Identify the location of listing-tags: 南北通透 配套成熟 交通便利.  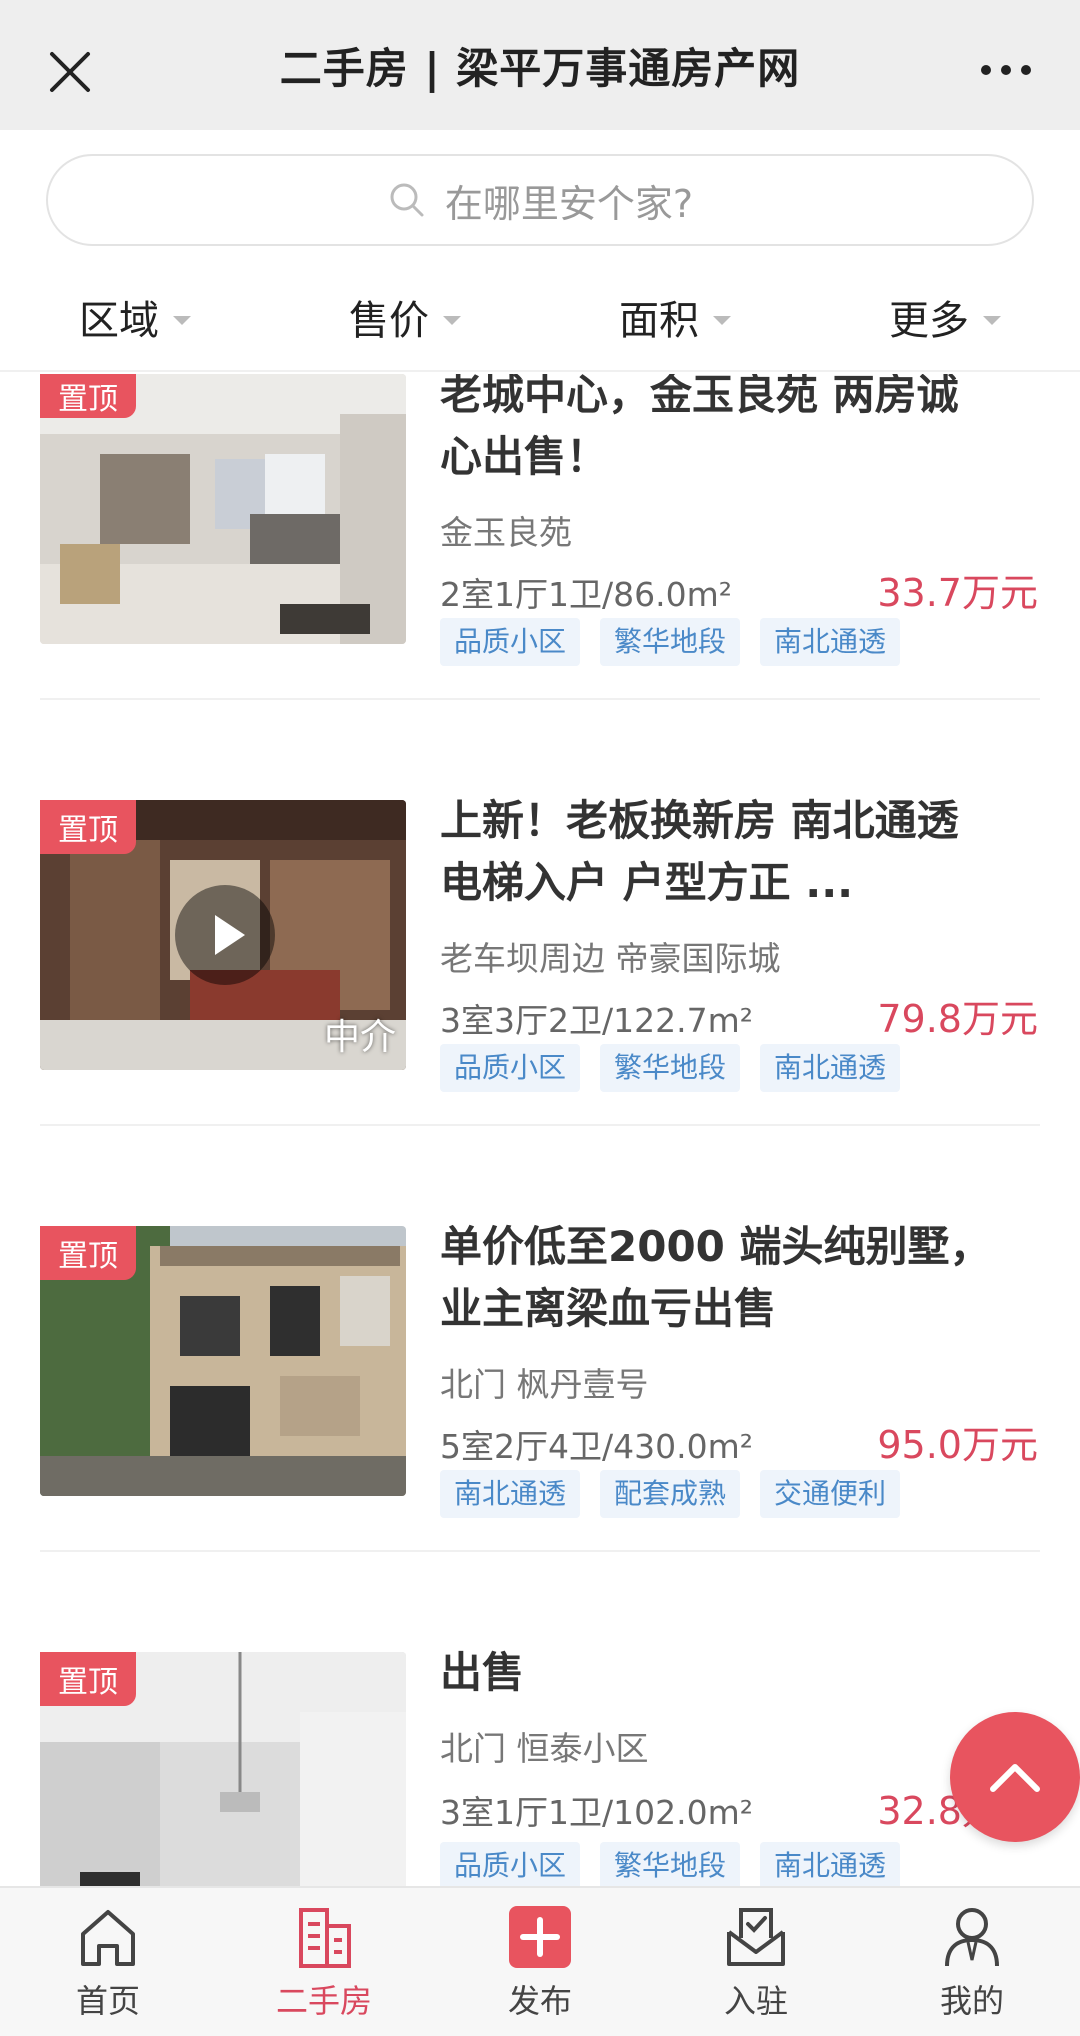
(670, 1494).